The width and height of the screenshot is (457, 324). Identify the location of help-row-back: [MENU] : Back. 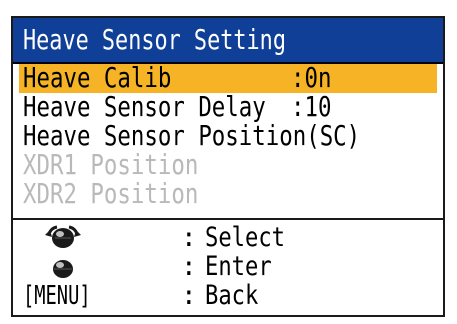
(228, 296).